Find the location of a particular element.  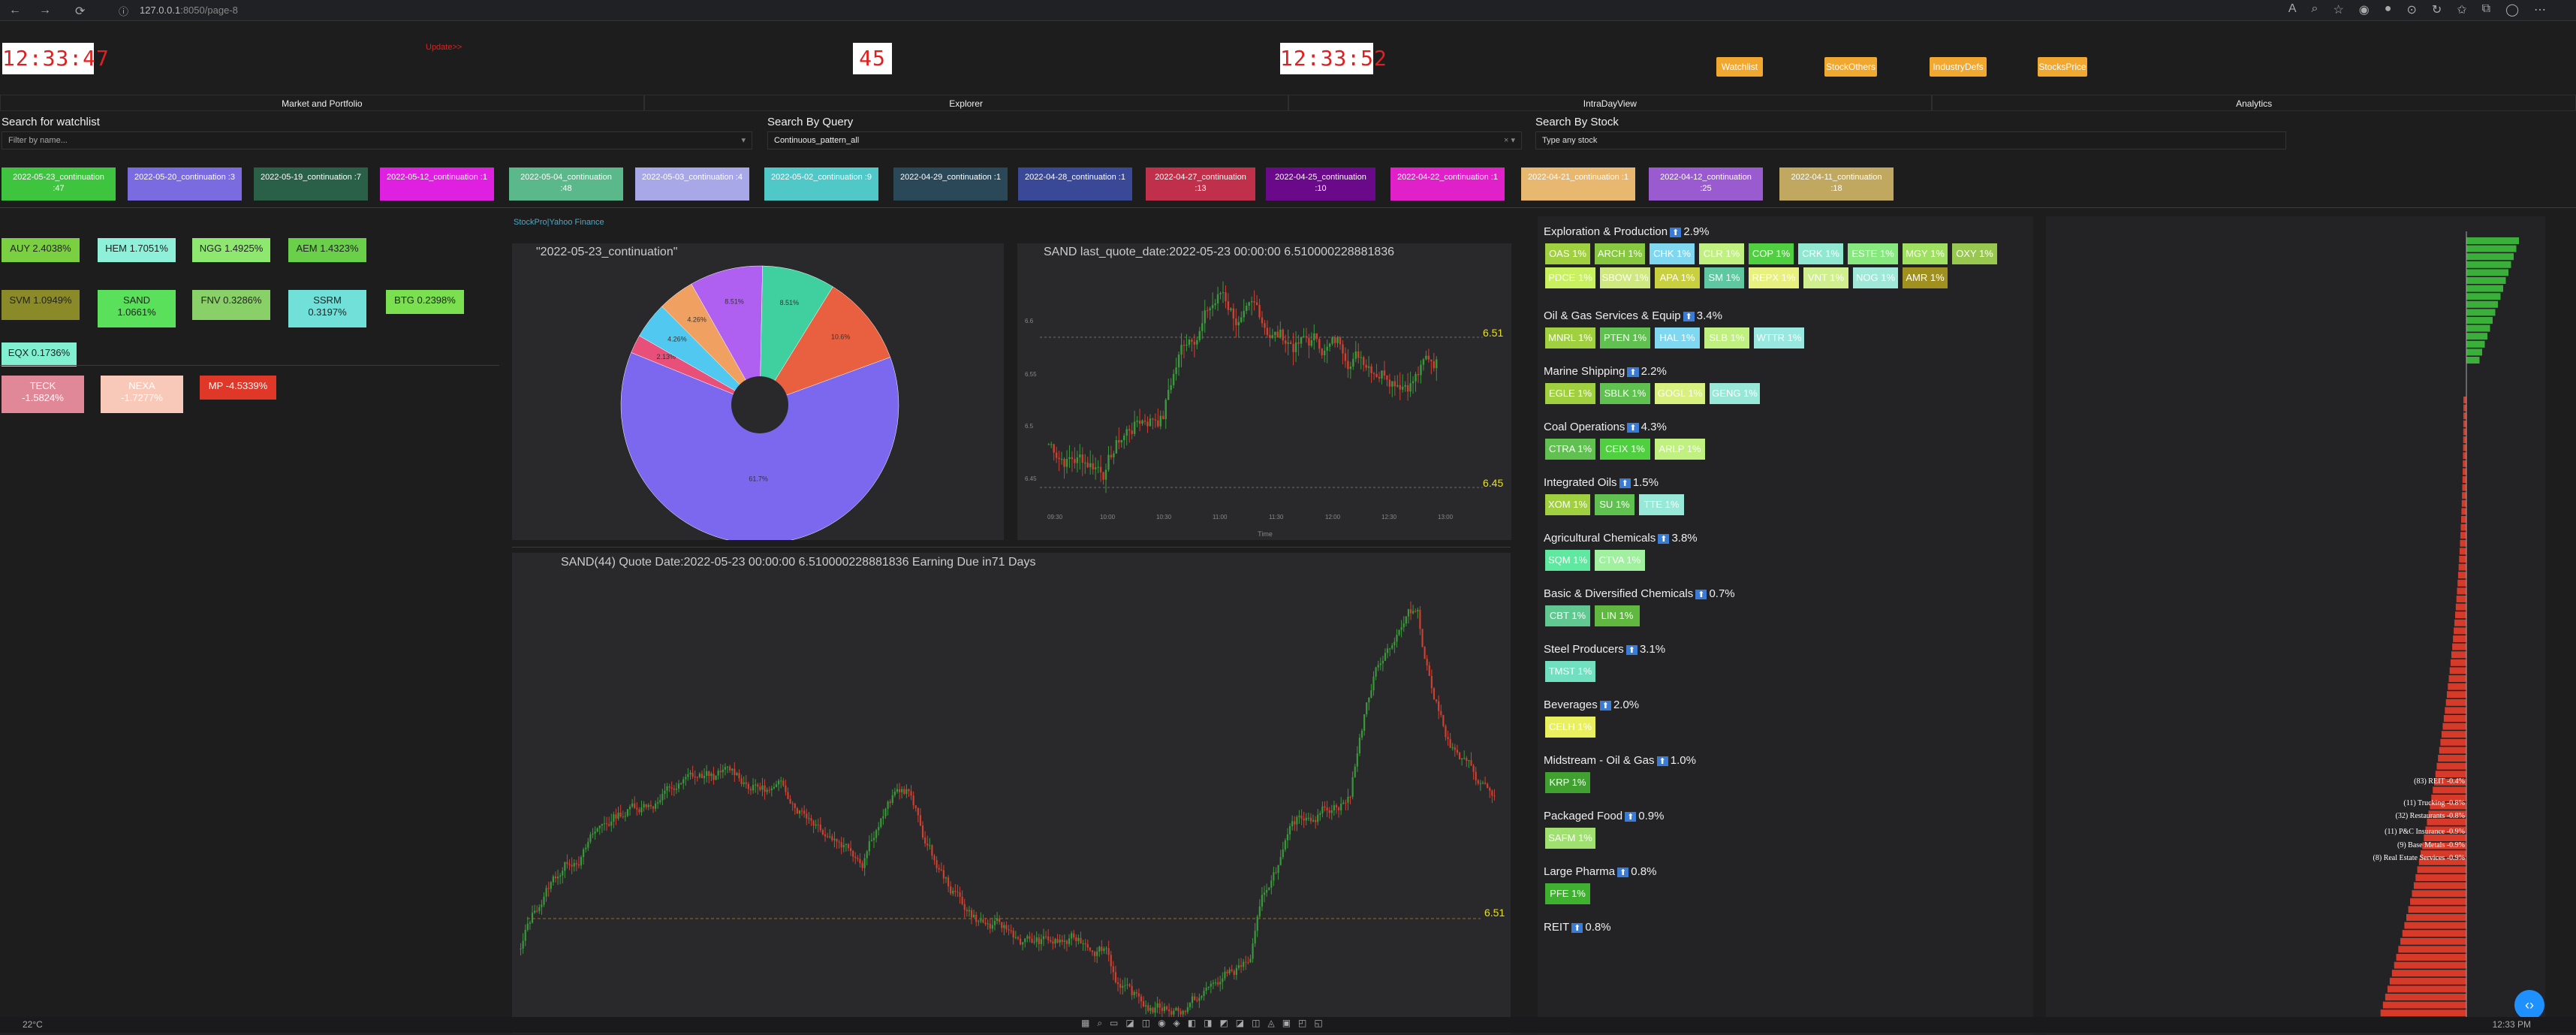

ticker-chip: TTE 1% is located at coordinates (1662, 505).